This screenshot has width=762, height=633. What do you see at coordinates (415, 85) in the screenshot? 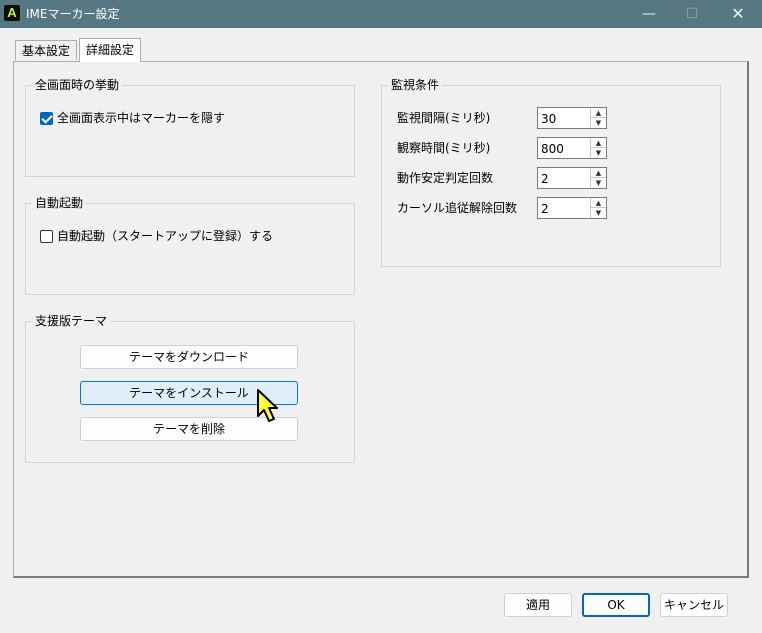
I see `monitor-group-title: 監視条件` at bounding box center [415, 85].